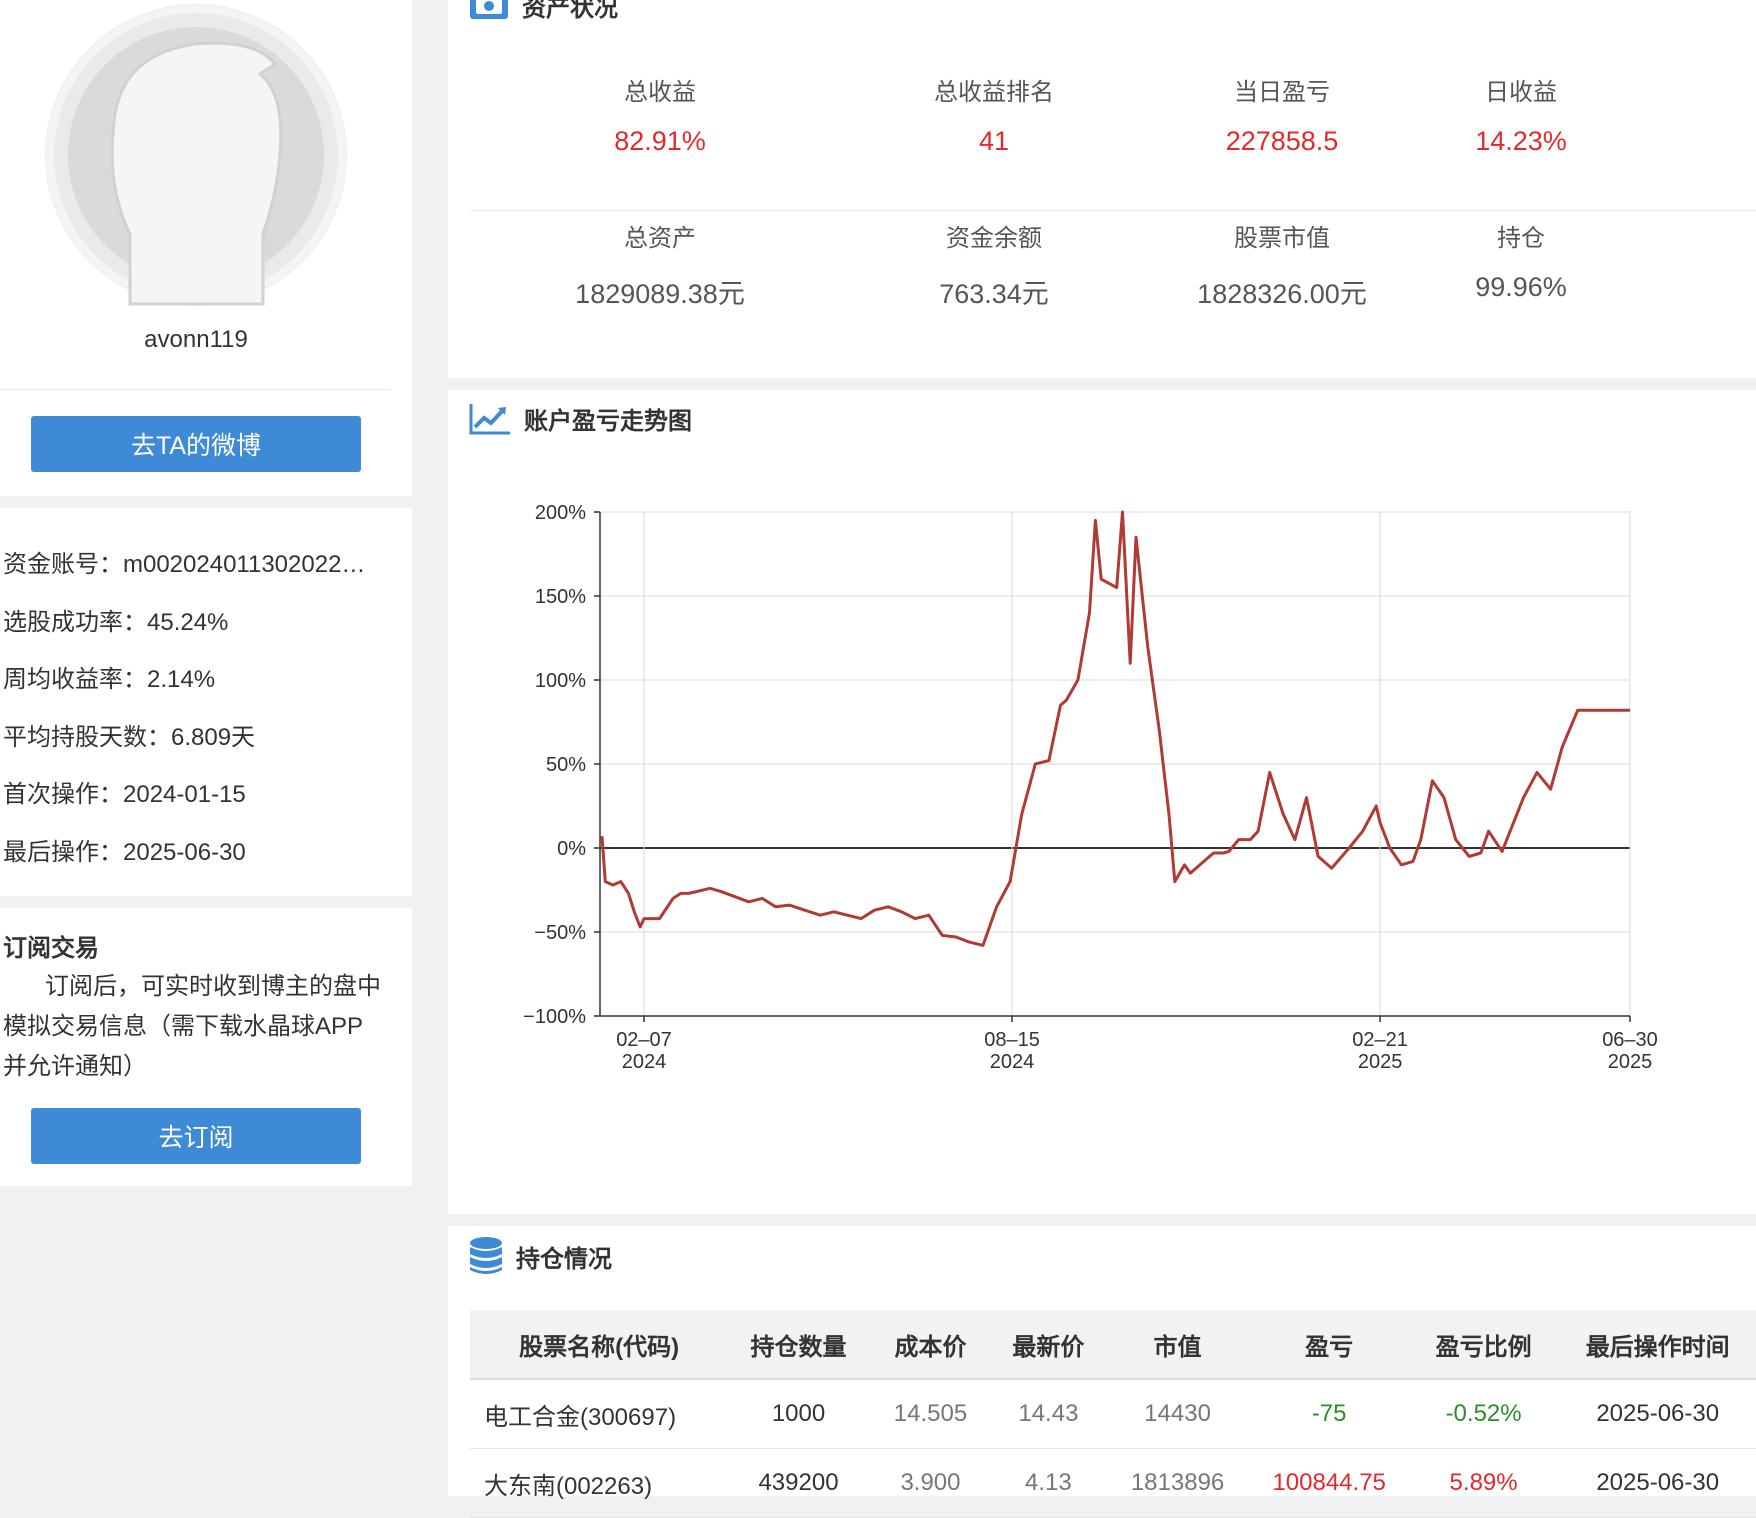 The width and height of the screenshot is (1756, 1518). Describe the element at coordinates (564, 1259) in the screenshot. I see `holdings-title: 持仓情况` at that location.